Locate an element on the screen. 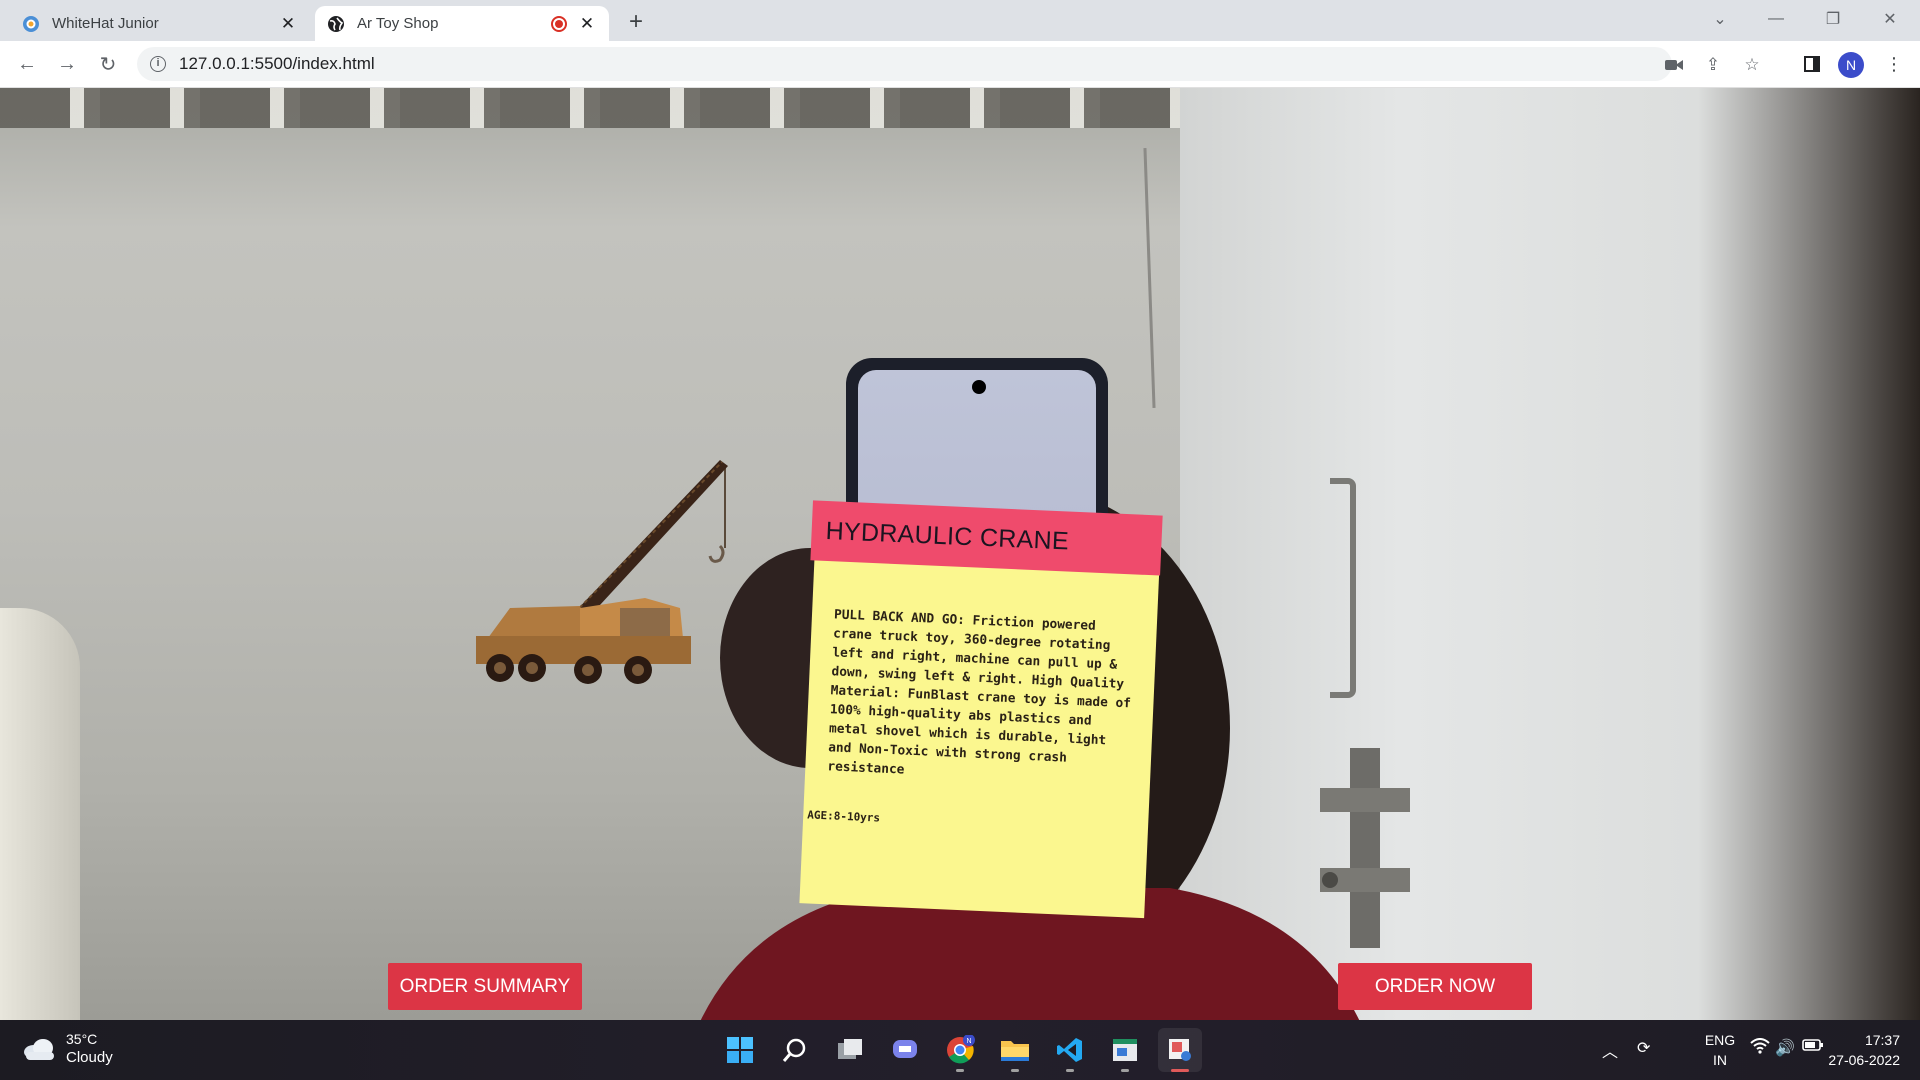  clock-time: 17:37 is located at coordinates (1882, 1040).